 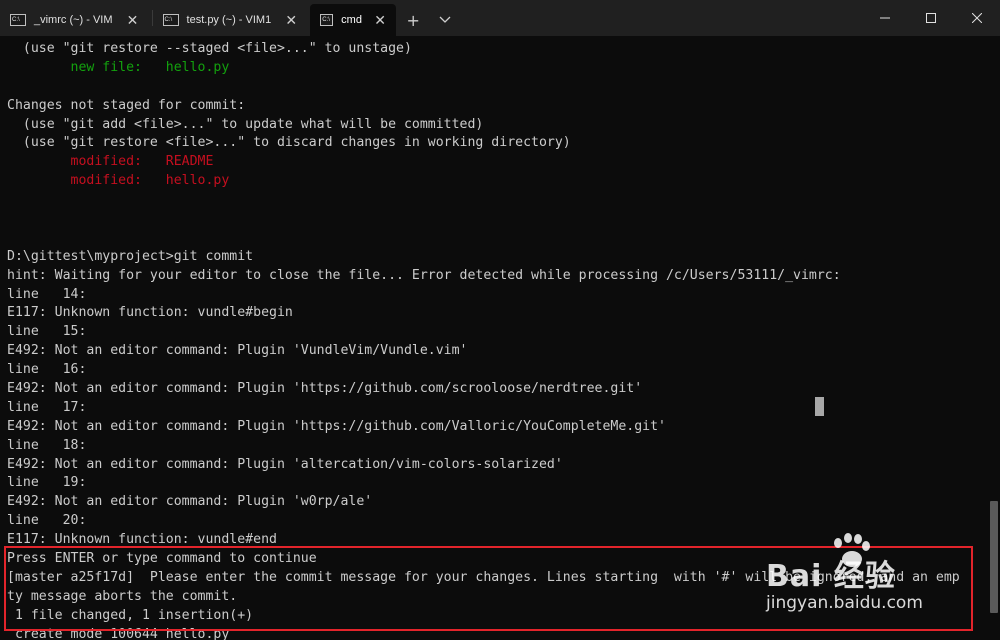 I want to click on terminal-line: line 14:, so click(x=47, y=294).